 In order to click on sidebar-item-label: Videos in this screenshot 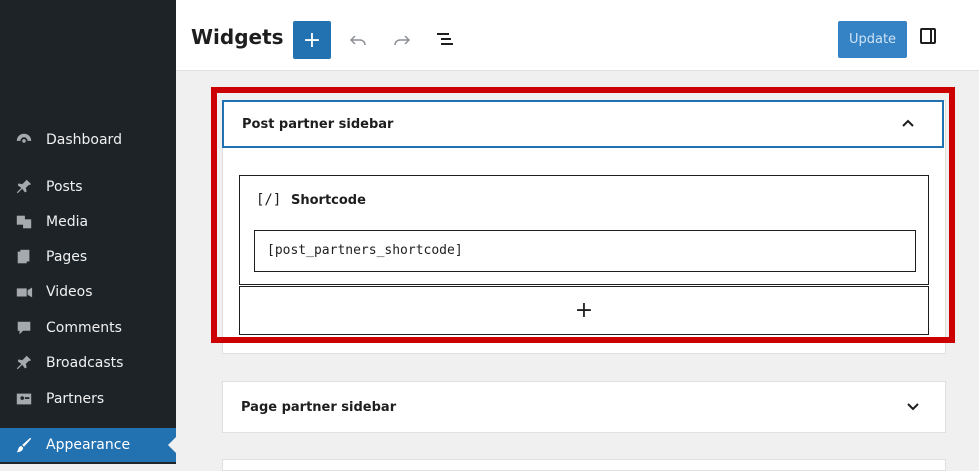, I will do `click(69, 292)`.